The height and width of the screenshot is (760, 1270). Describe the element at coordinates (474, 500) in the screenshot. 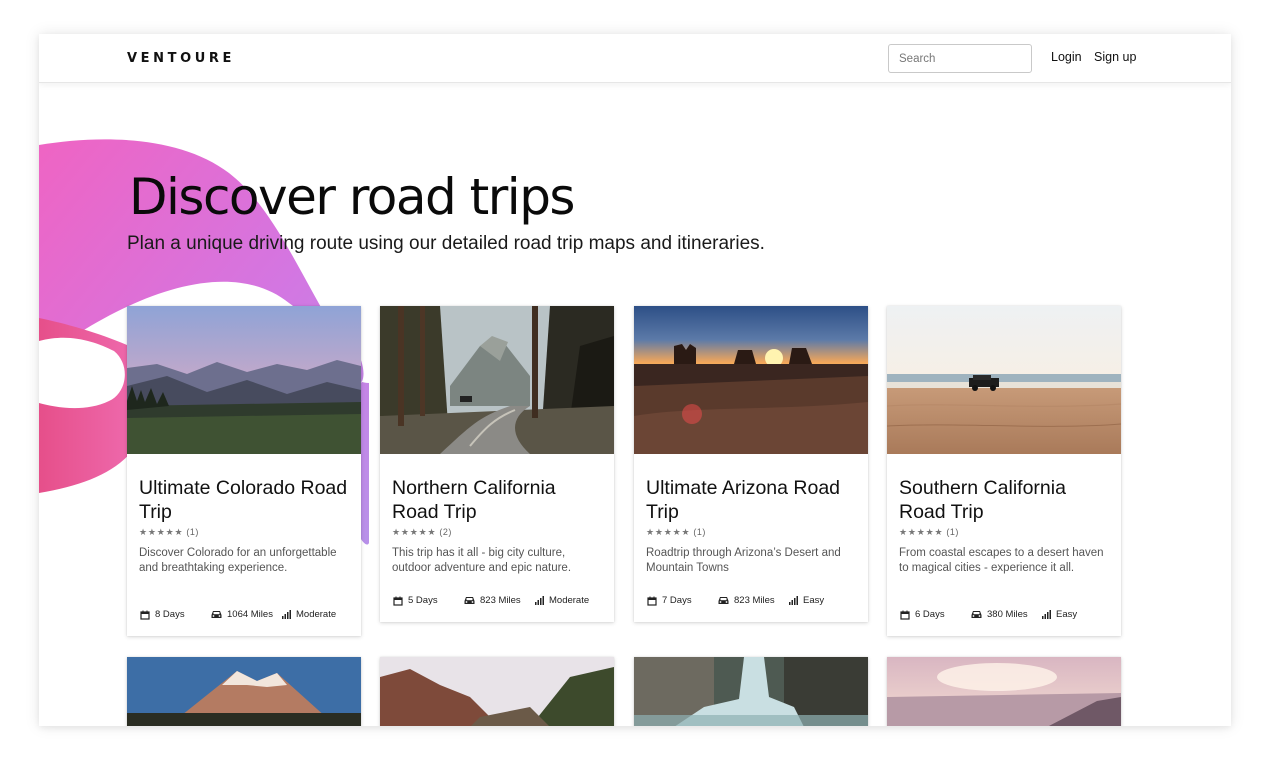

I see `trip-title: Northern California Road Trip` at that location.